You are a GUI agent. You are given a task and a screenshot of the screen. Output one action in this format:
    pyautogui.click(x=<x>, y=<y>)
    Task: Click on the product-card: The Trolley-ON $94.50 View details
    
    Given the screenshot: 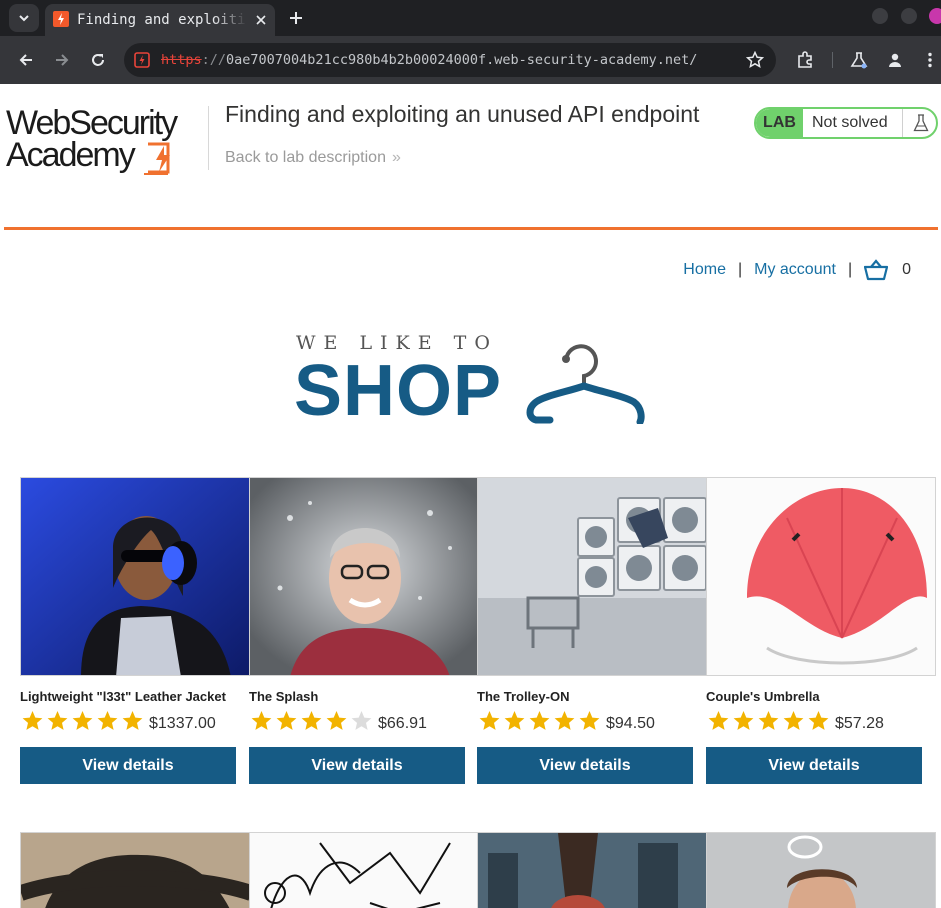 What is the action you would take?
    pyautogui.click(x=592, y=632)
    